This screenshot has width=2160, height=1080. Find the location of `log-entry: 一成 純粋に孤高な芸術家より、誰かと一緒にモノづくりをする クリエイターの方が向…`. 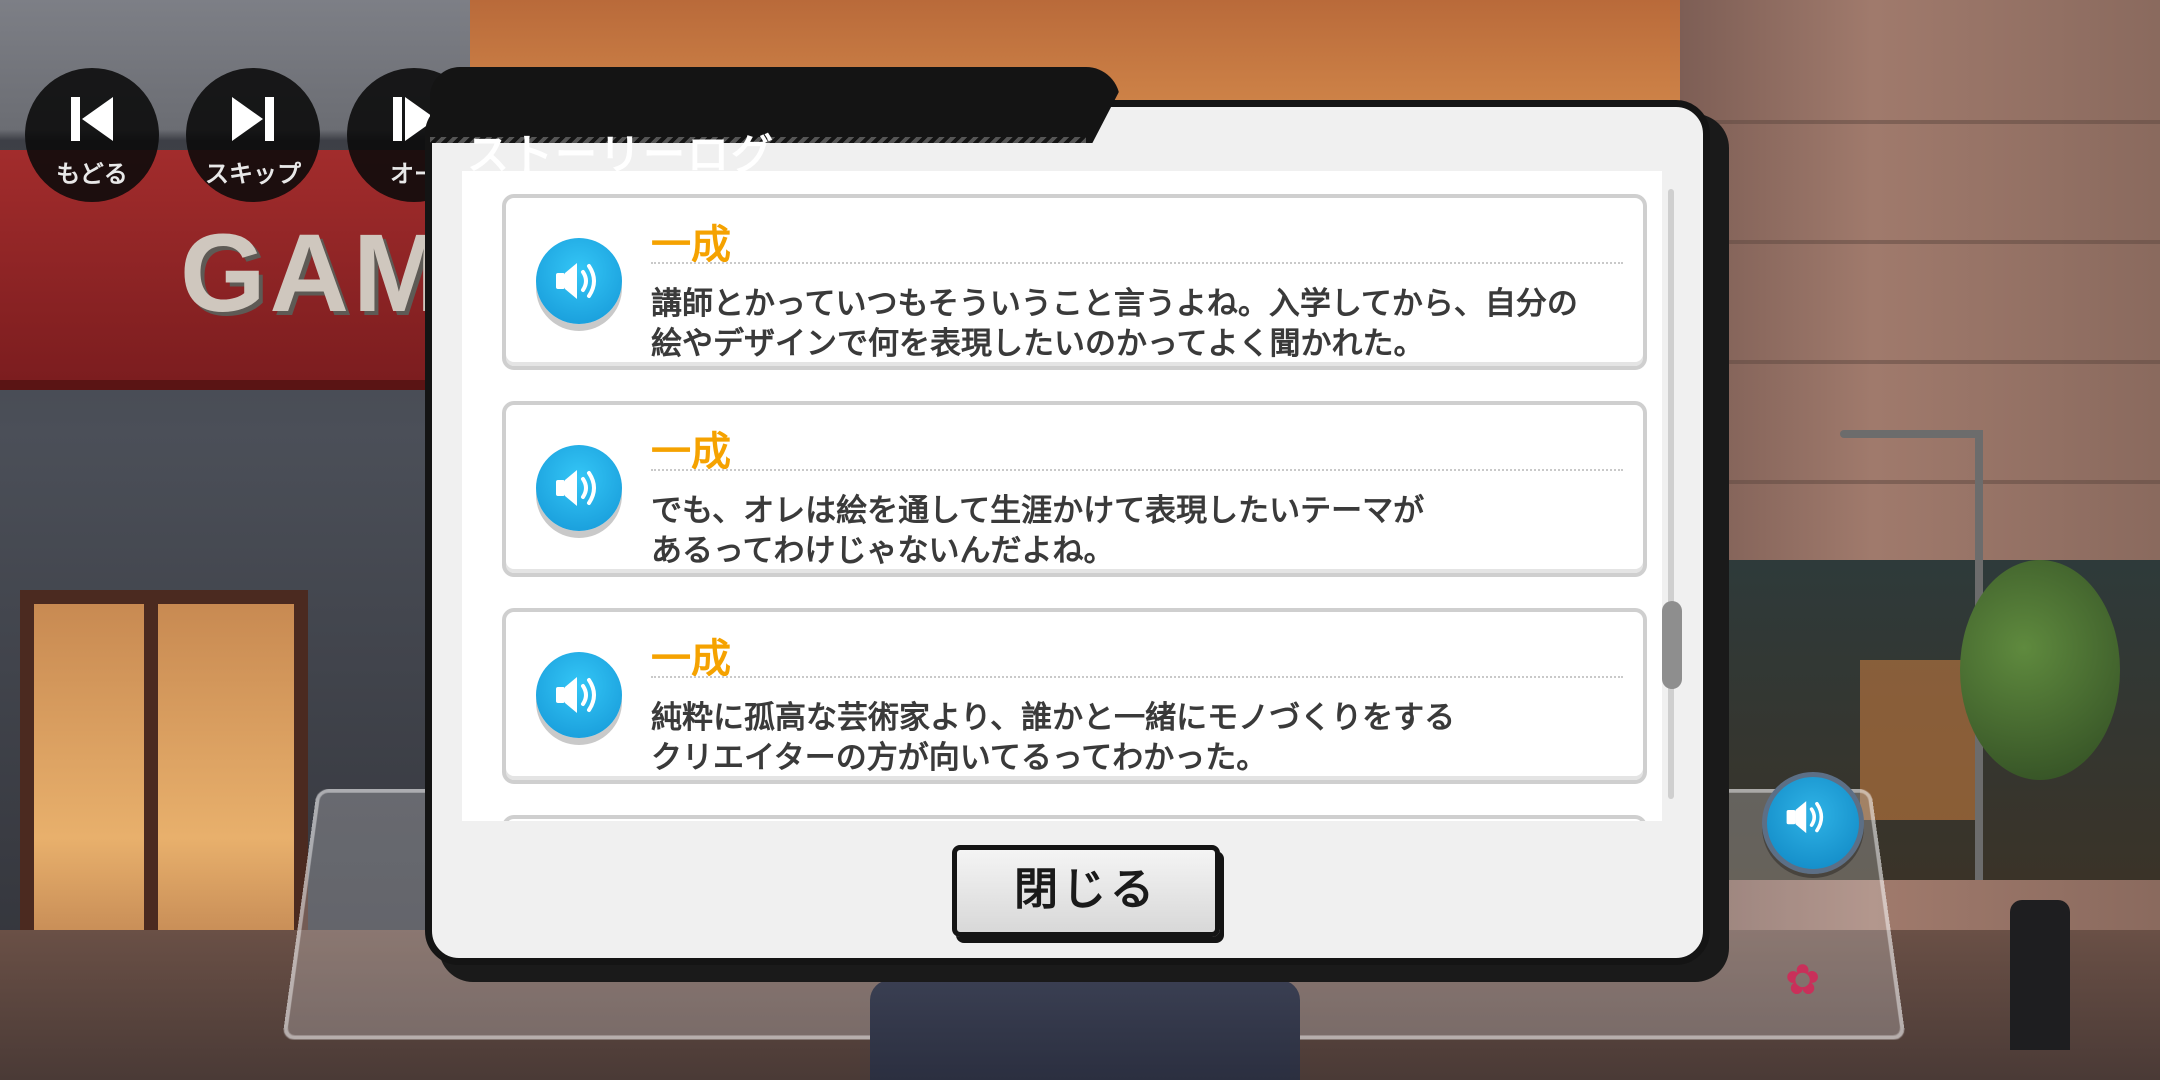

log-entry: 一成 純粋に孤高な芸術家より、誰かと一緒にモノづくりをする クリエイターの方が向… is located at coordinates (1074, 696).